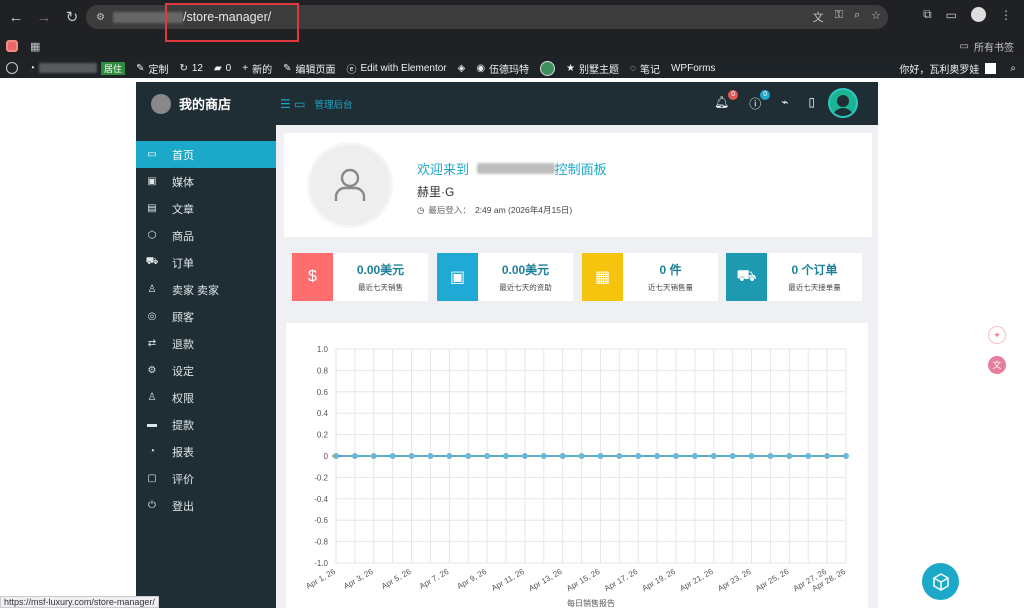 The width and height of the screenshot is (1024, 611). Describe the element at coordinates (206, 316) in the screenshot. I see `sidebar-item-6: ◎ 顾客` at that location.